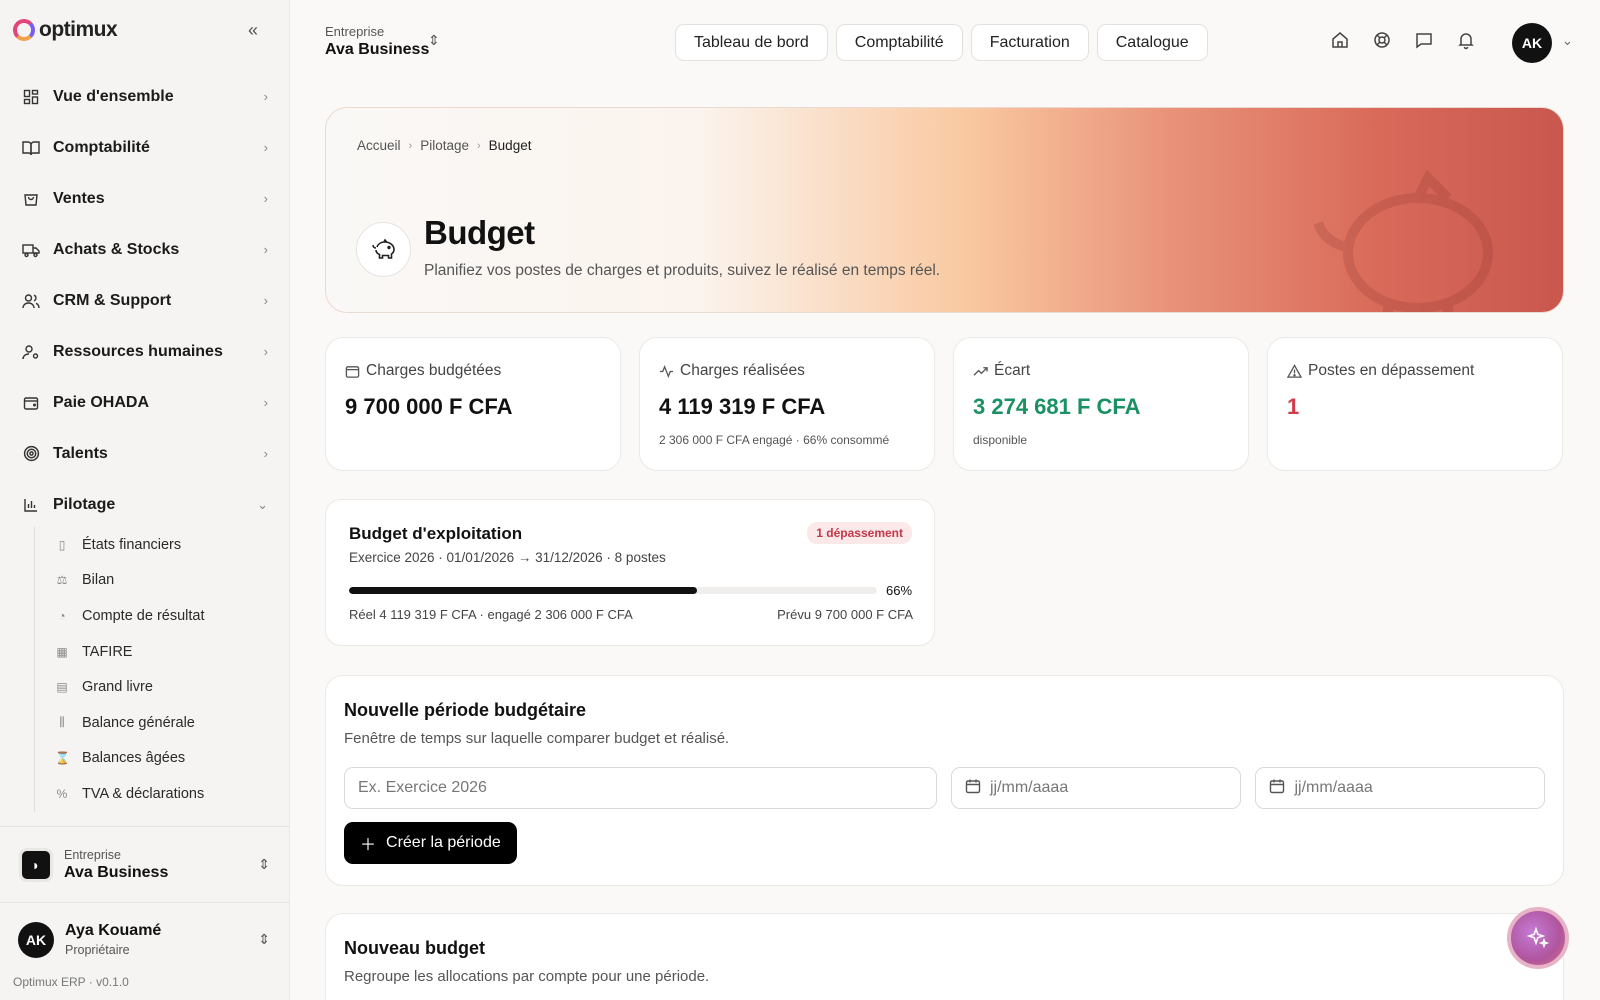 The width and height of the screenshot is (1600, 1000). Describe the element at coordinates (156, 616) in the screenshot. I see `sidebar-subitem-compte-resultat: ◔ Compte de résultat` at that location.